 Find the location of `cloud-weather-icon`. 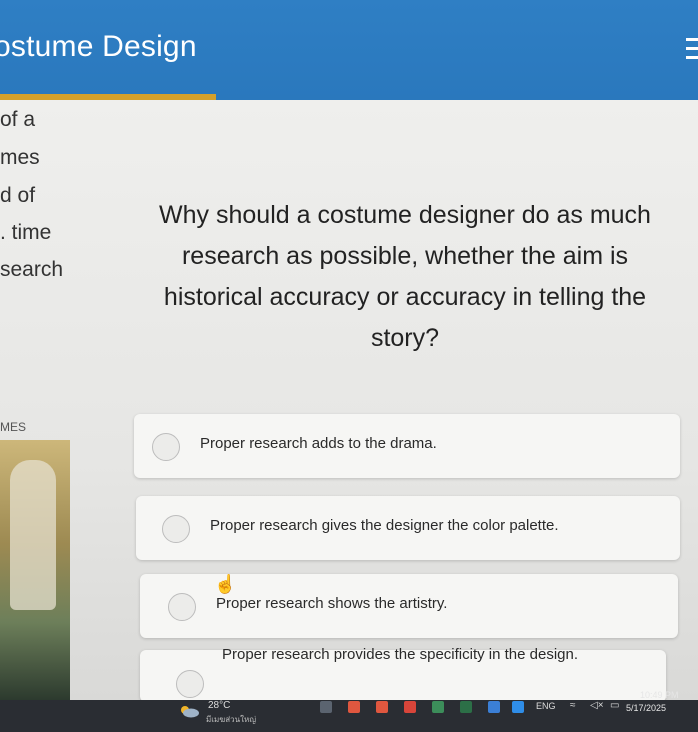

cloud-weather-icon is located at coordinates (189, 711).